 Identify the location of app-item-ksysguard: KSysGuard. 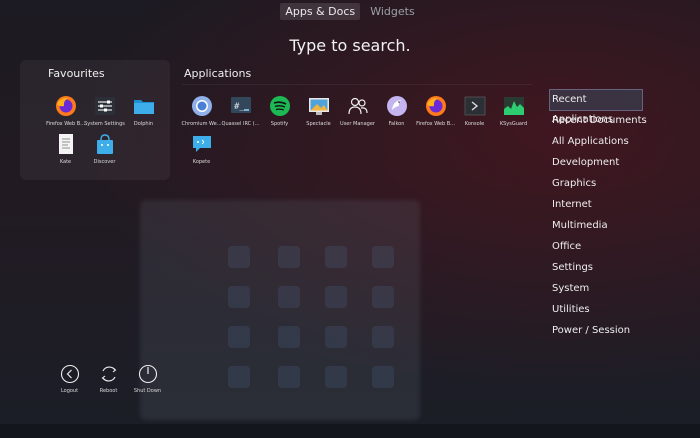
(513, 111).